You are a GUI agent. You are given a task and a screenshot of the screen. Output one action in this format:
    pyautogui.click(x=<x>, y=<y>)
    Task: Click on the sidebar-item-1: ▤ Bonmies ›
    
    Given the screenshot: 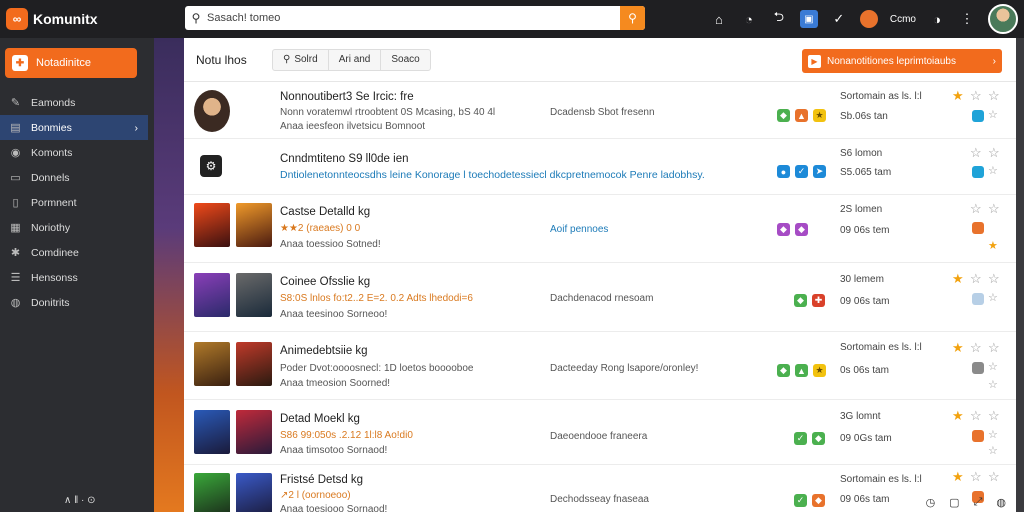 What is the action you would take?
    pyautogui.click(x=74, y=127)
    